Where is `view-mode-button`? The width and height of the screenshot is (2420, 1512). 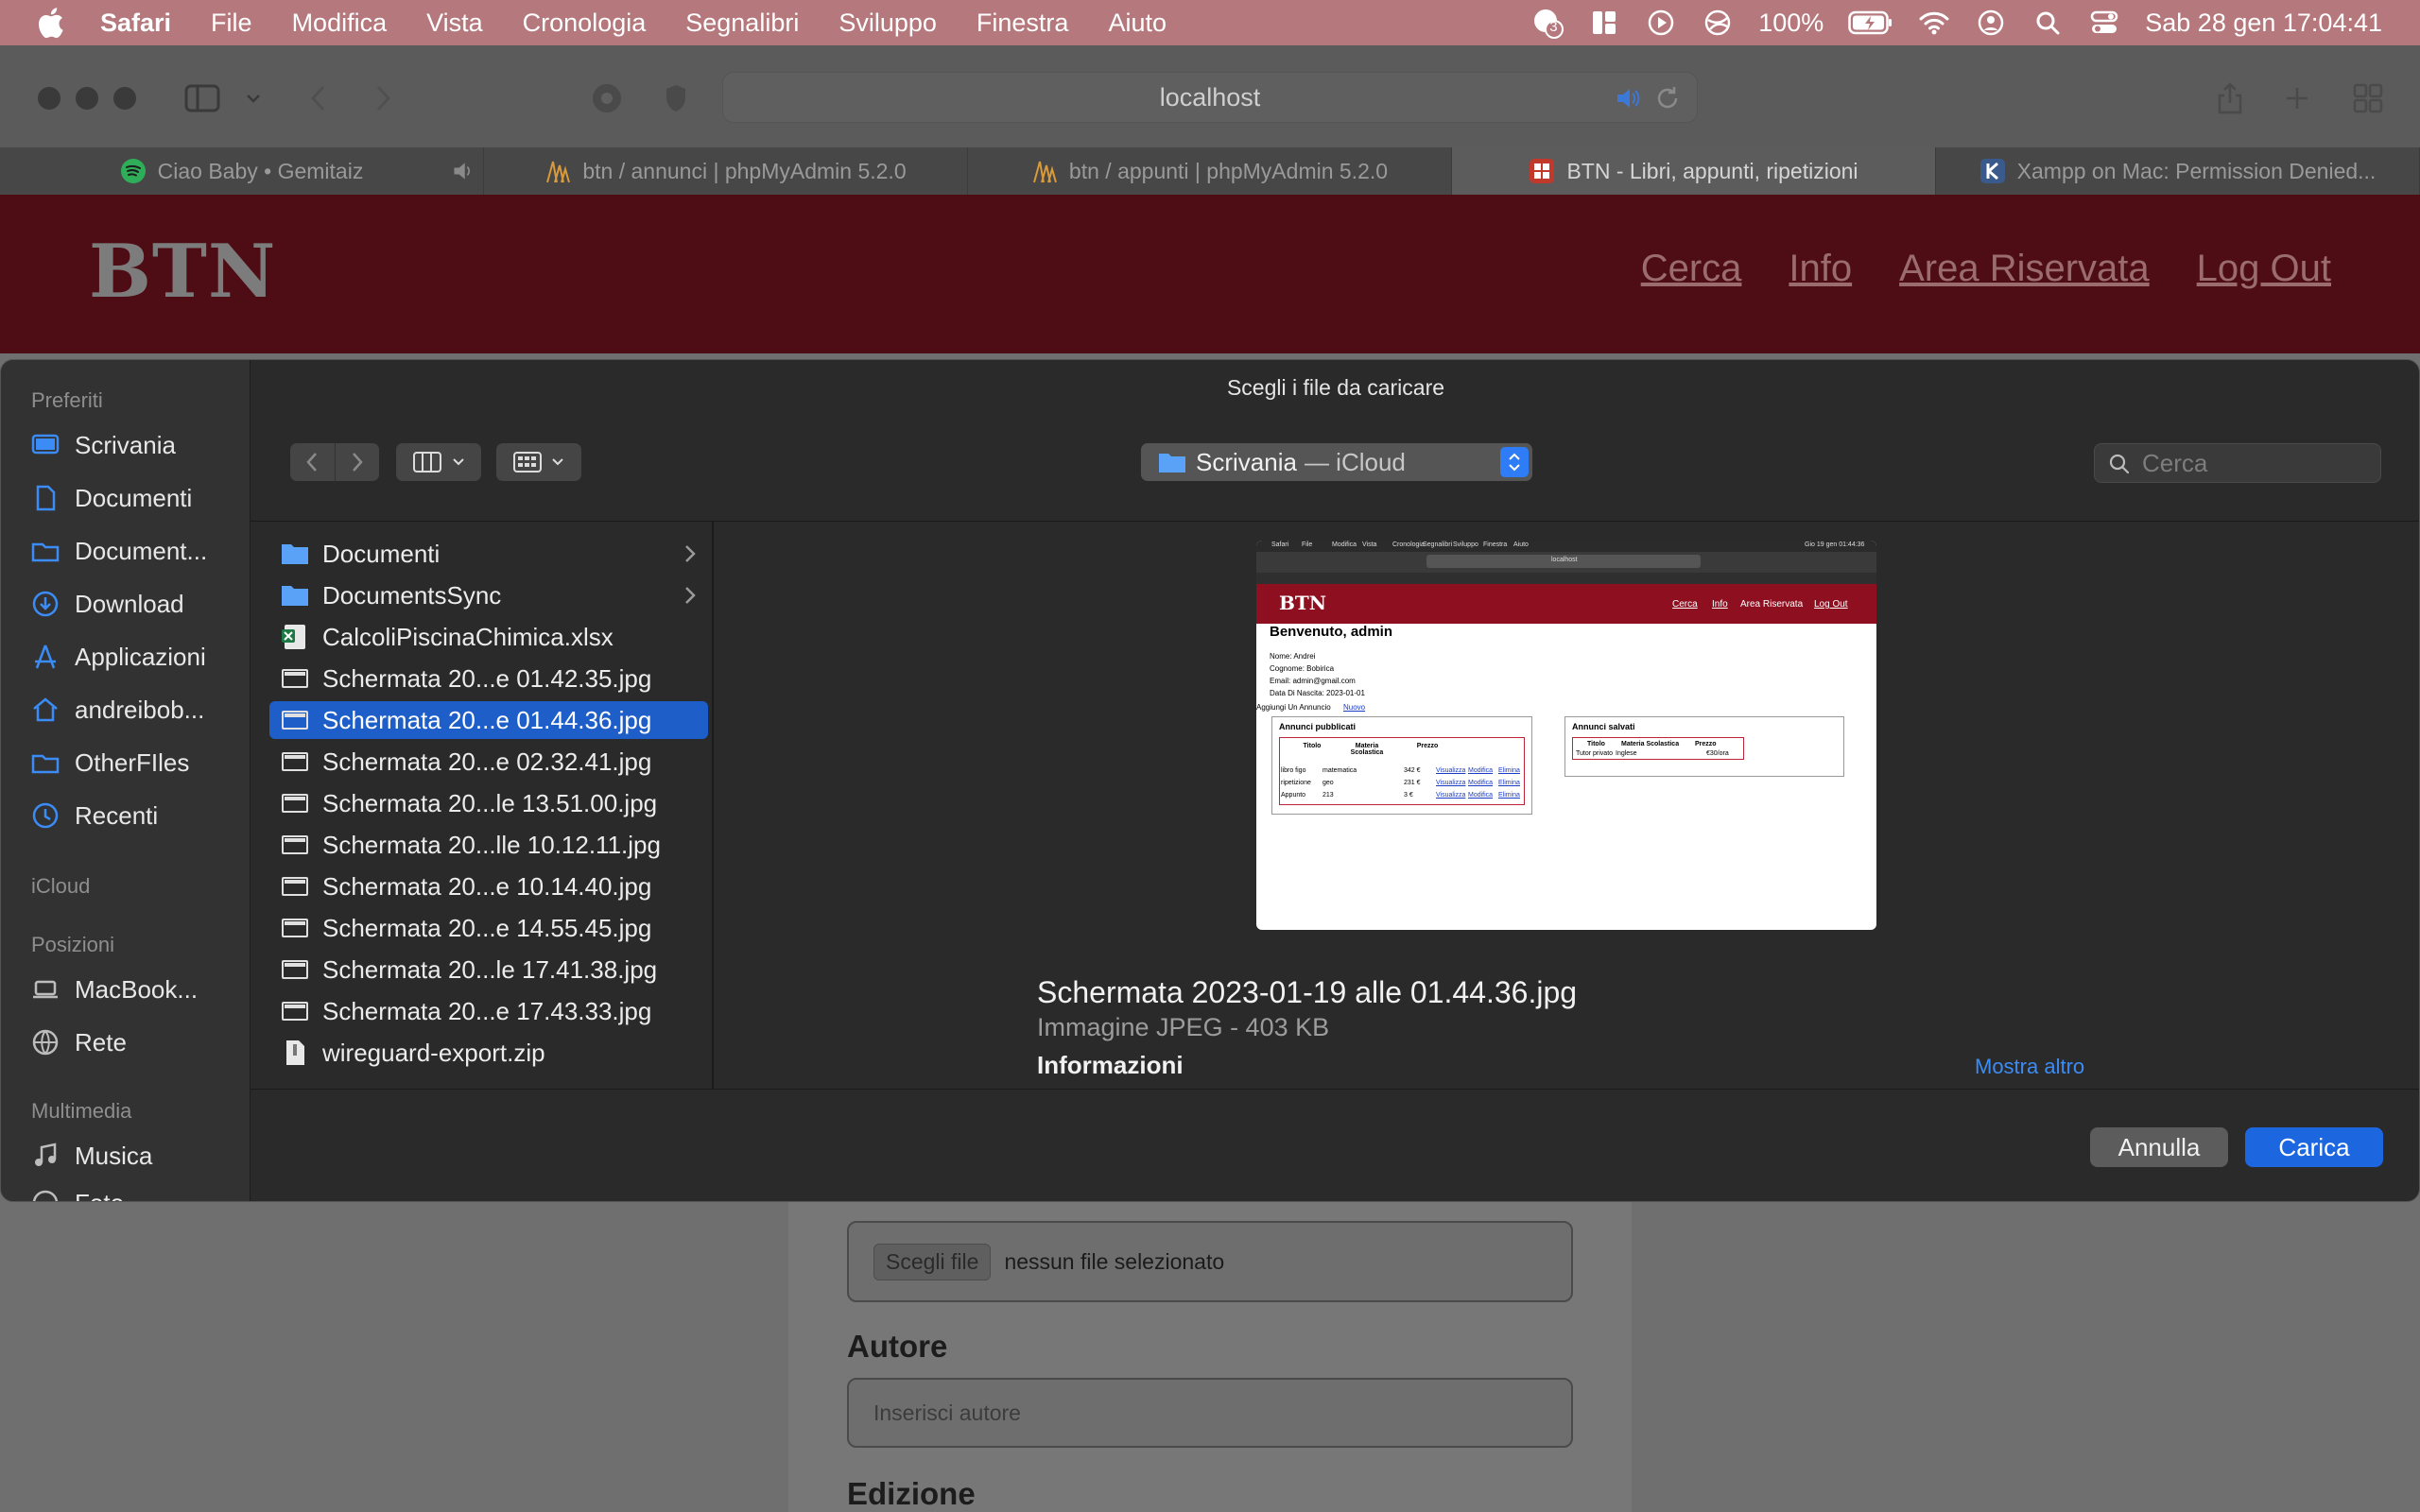
view-mode-button is located at coordinates (439, 462).